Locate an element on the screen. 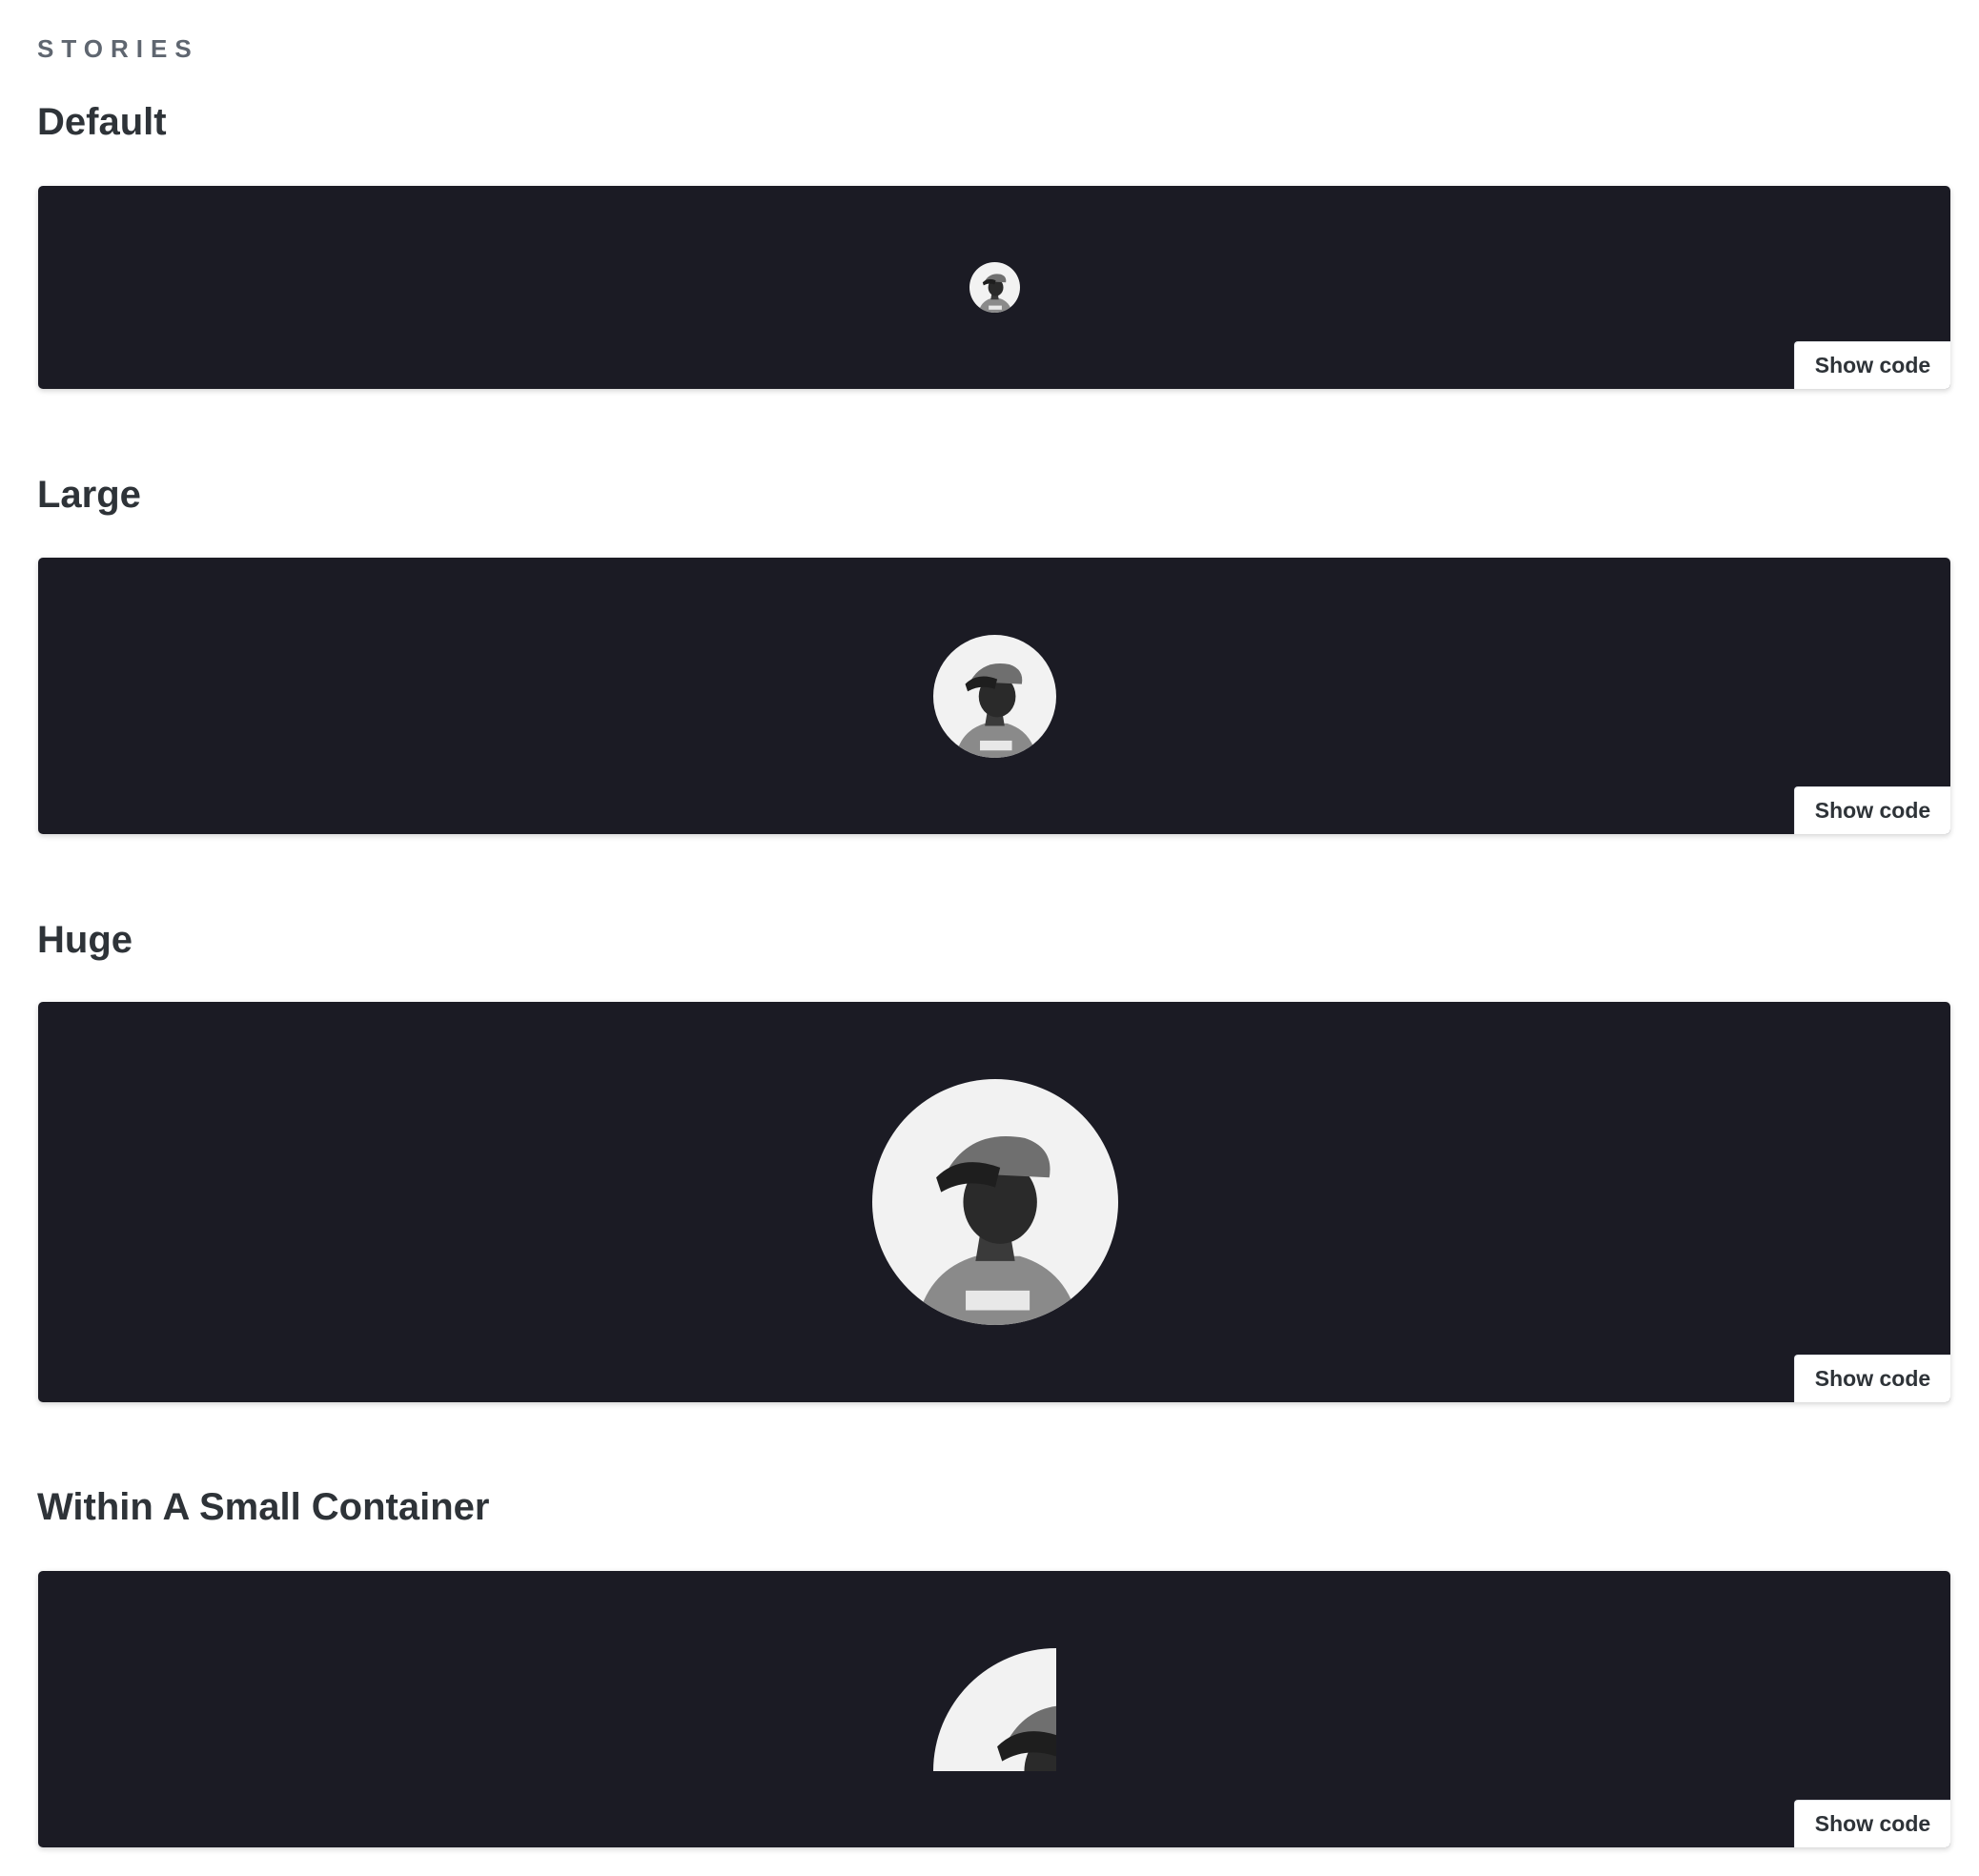  story-preview-default: Show code is located at coordinates (994, 287).